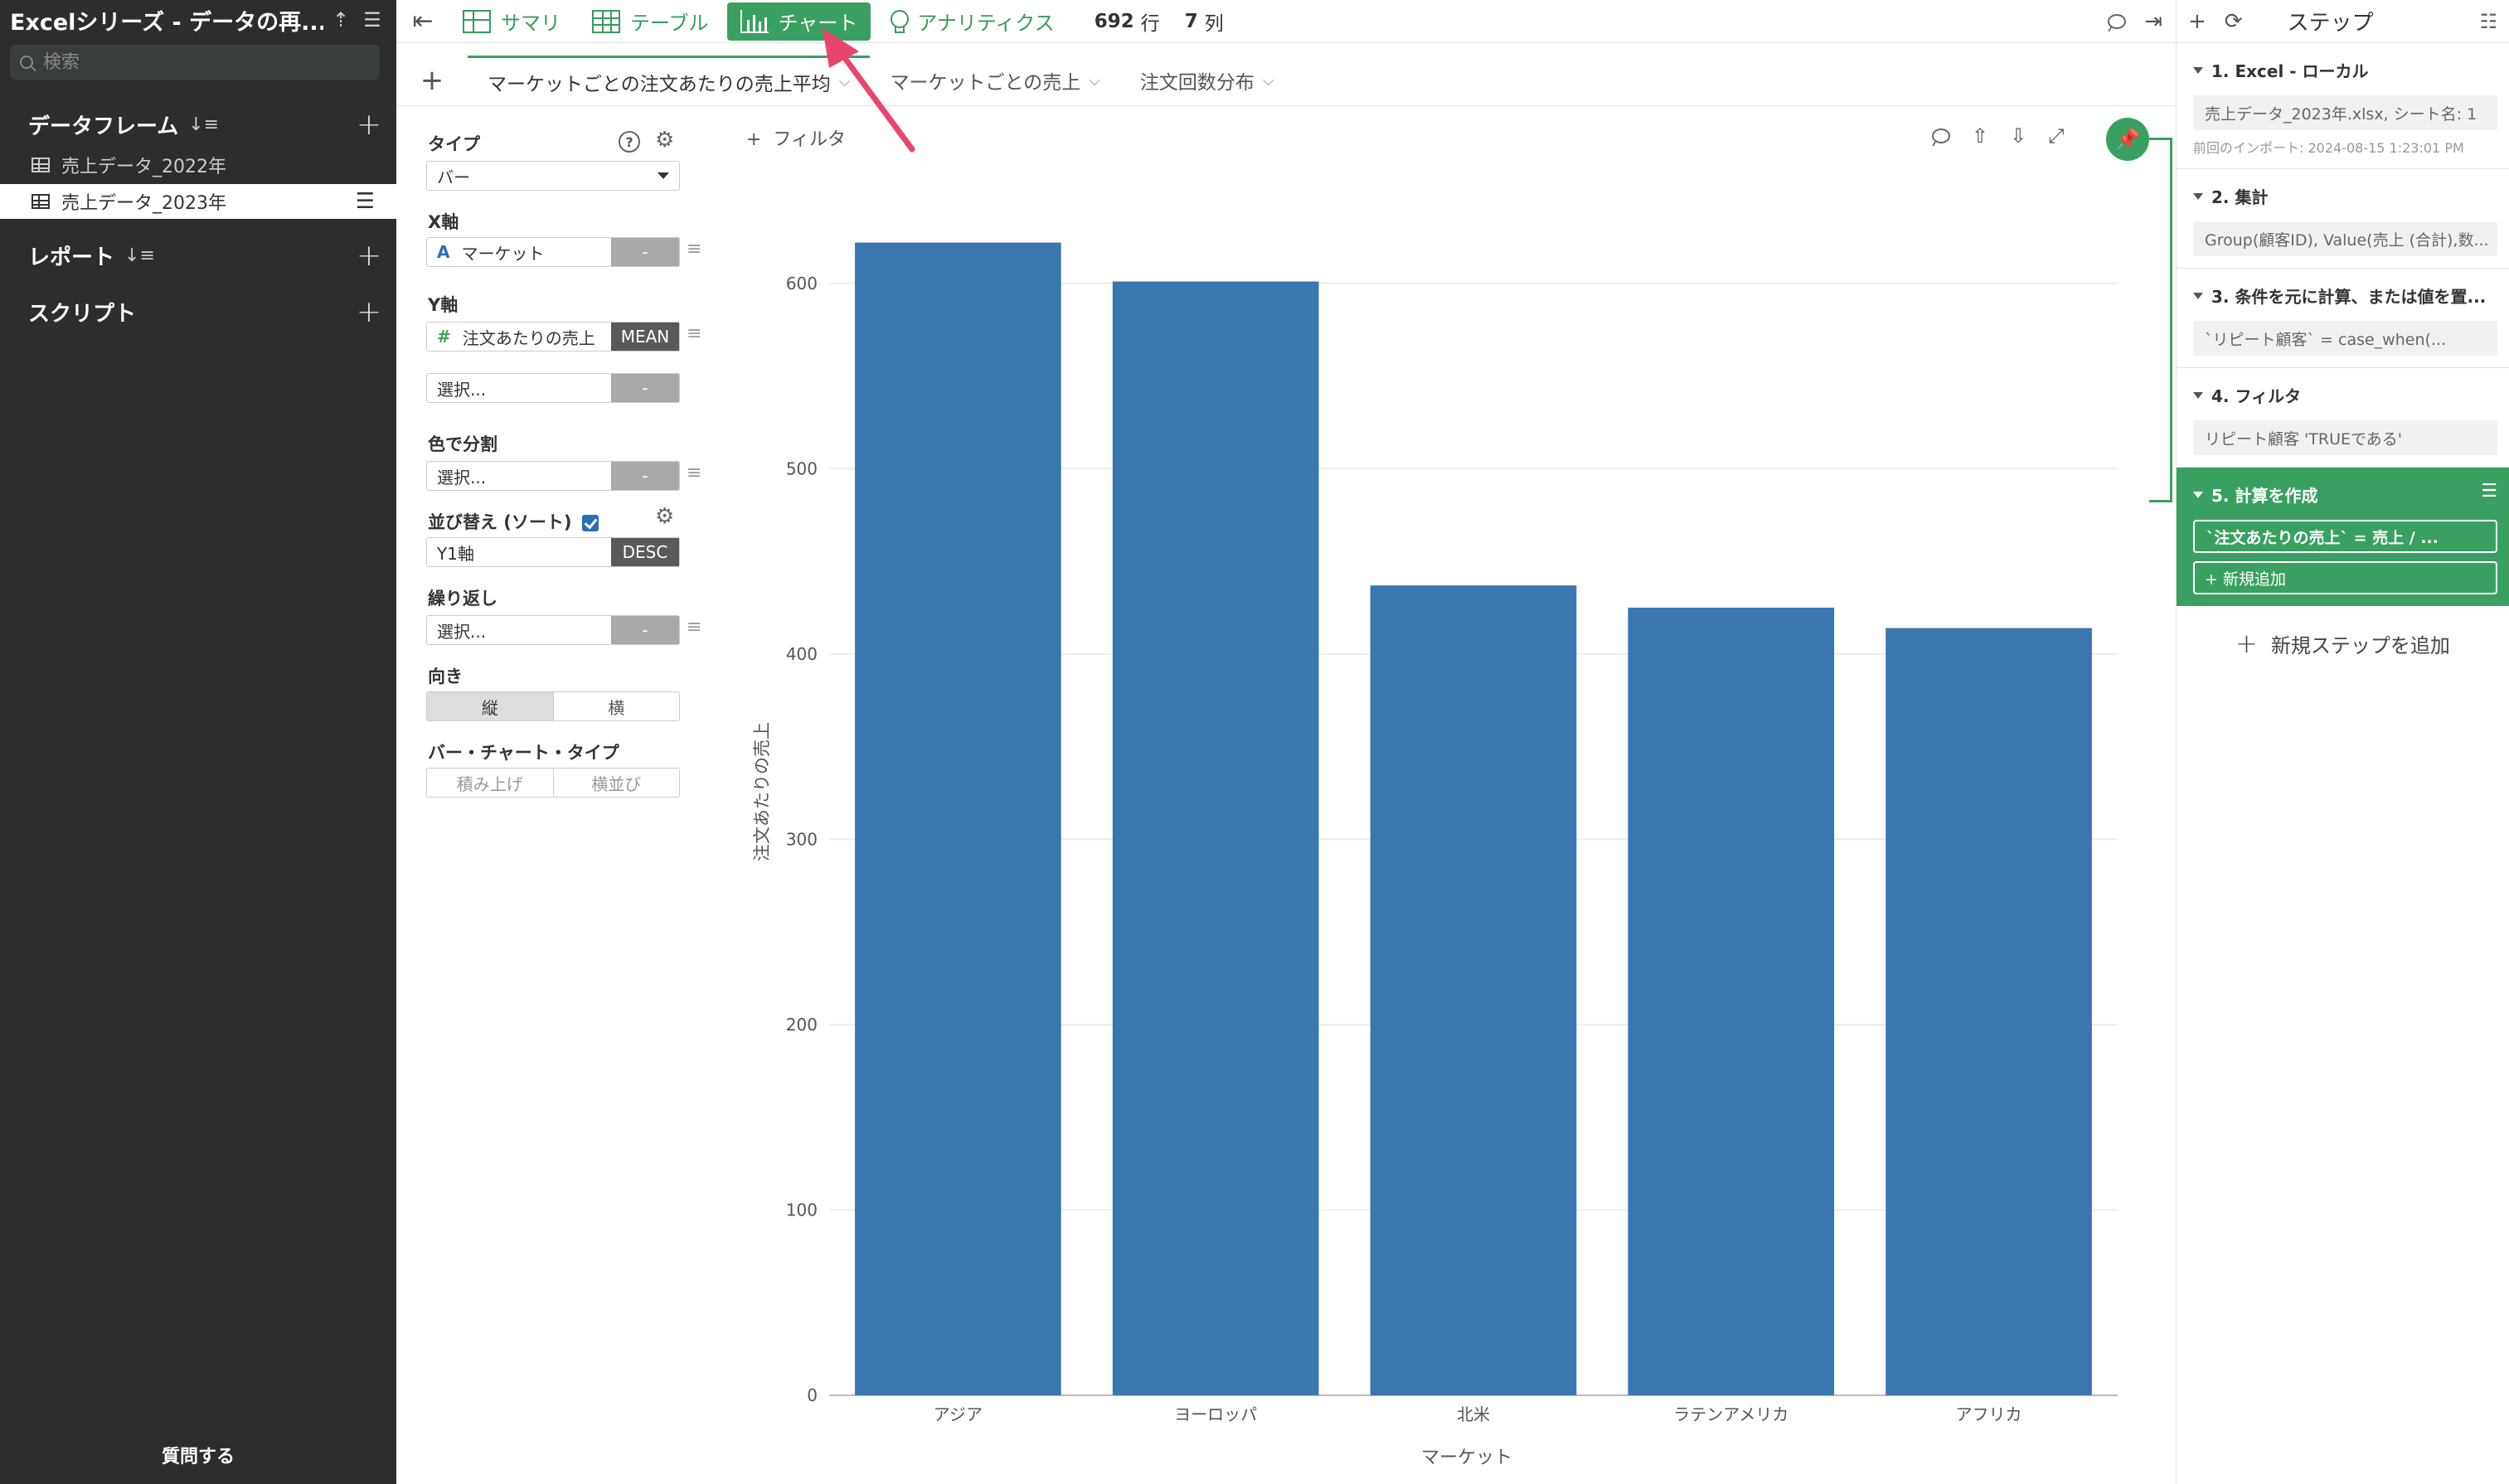  I want to click on table-icon, so click(41, 165).